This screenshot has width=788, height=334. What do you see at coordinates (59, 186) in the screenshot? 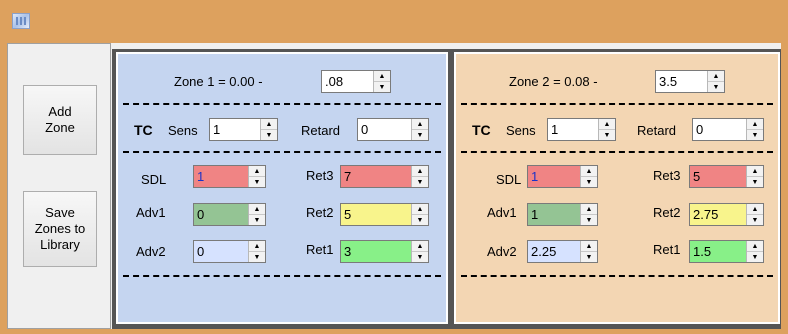
I see `left-panel: Add Zone Save Zones to Library` at bounding box center [59, 186].